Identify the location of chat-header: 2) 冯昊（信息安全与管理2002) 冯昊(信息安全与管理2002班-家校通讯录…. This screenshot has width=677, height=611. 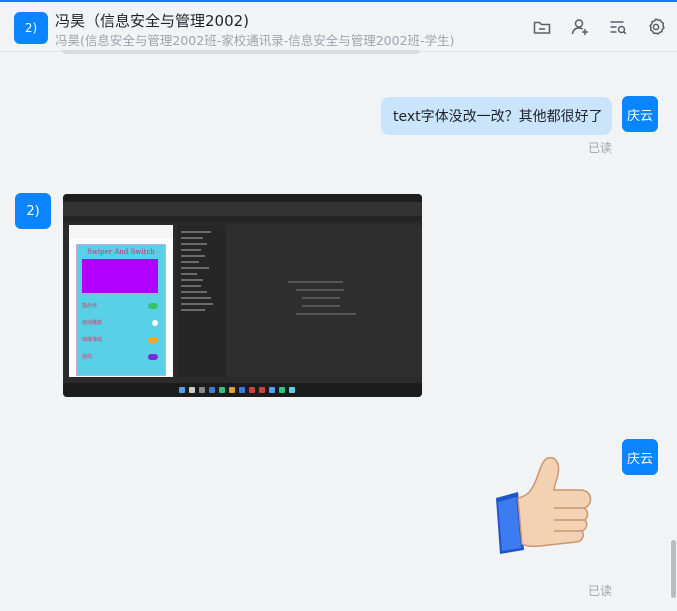
(338, 27).